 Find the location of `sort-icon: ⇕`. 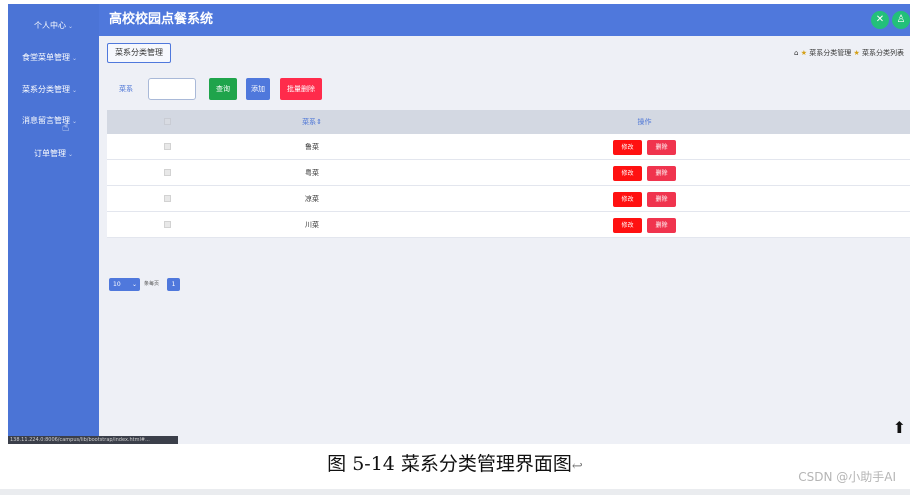

sort-icon: ⇕ is located at coordinates (319, 122).